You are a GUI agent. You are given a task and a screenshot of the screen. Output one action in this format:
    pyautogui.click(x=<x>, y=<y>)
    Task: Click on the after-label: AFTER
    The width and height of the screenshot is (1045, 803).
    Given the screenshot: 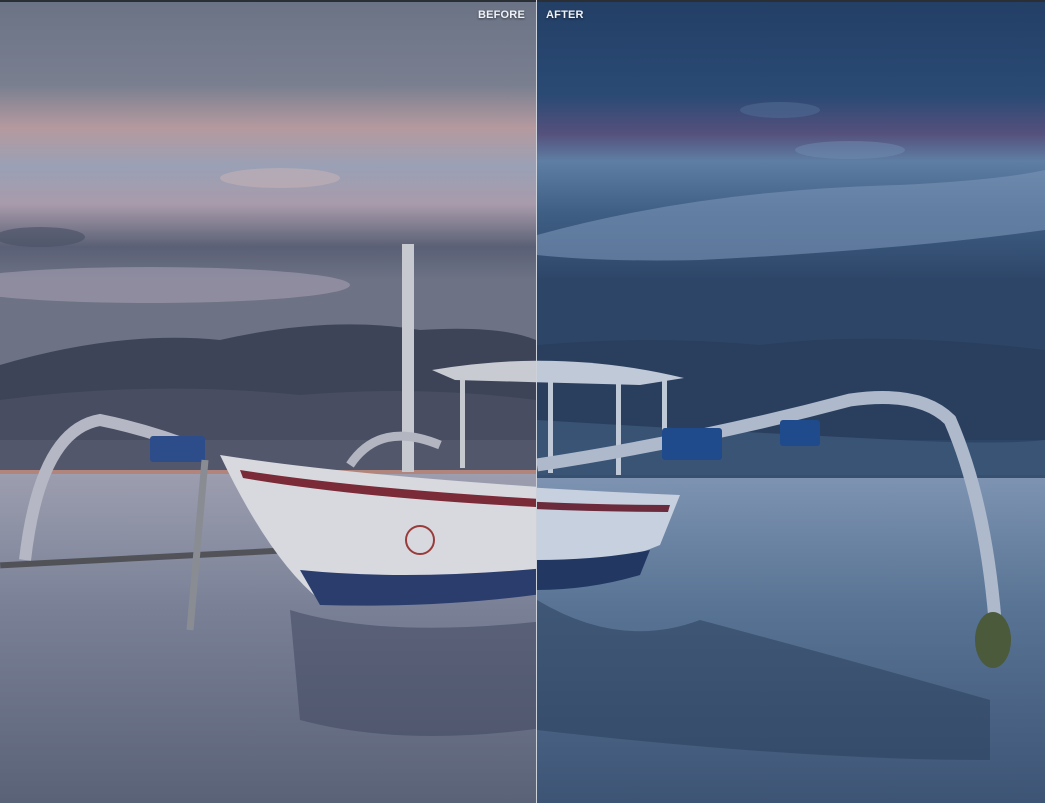 What is the action you would take?
    pyautogui.click(x=565, y=15)
    